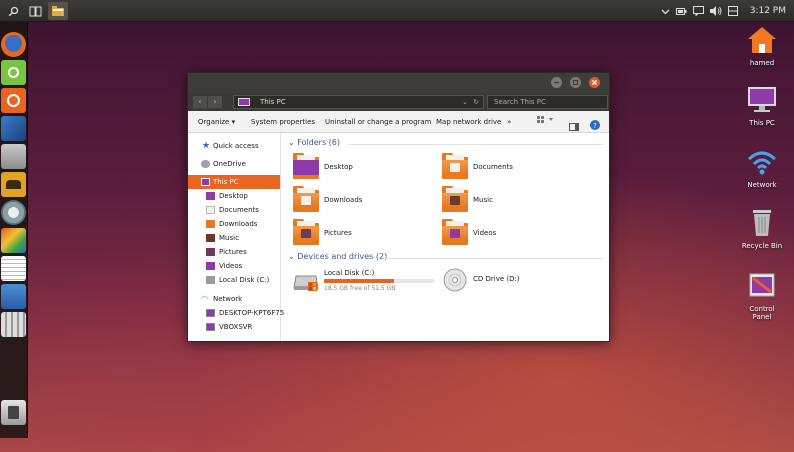 This screenshot has width=794, height=452. Describe the element at coordinates (715, 11) in the screenshot. I see `volume-icon` at that location.